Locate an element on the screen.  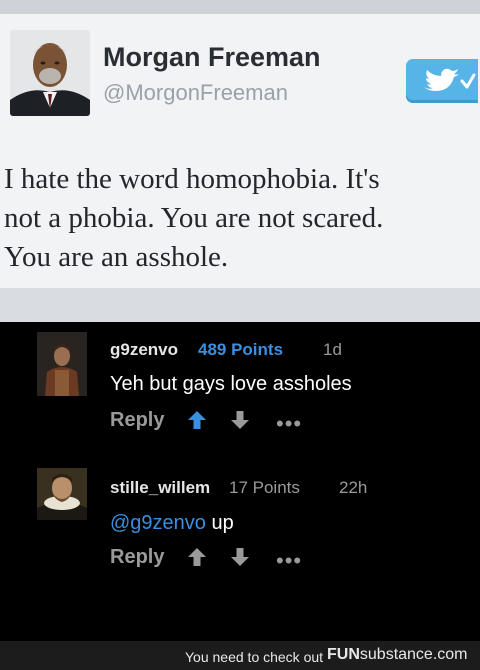
comment-time: 1d is located at coordinates (332, 349).